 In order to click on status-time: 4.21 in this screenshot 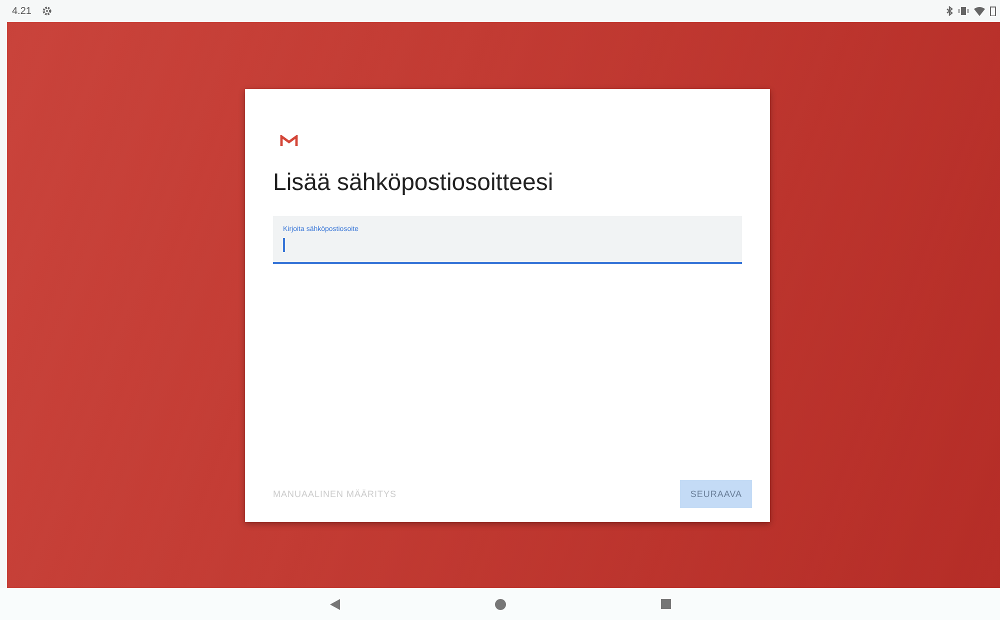, I will do `click(22, 11)`.